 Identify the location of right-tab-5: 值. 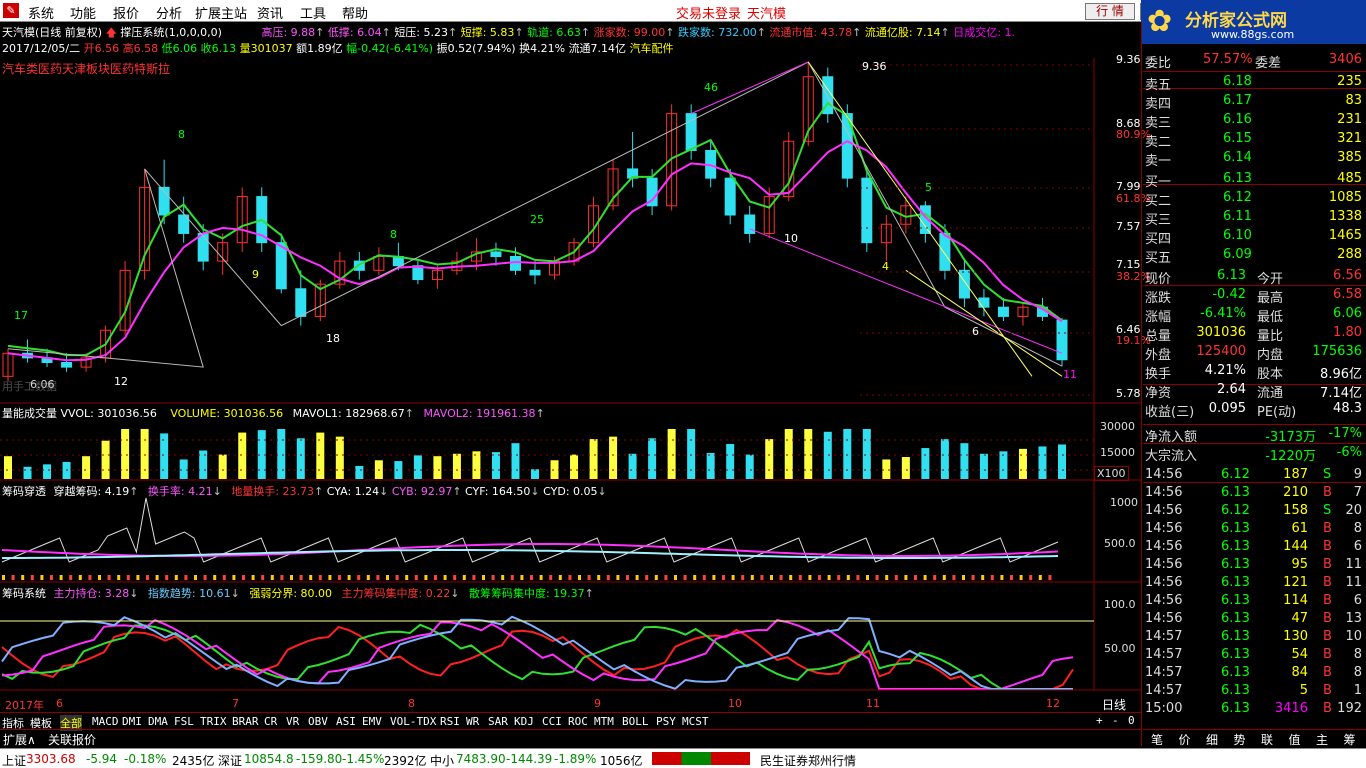
(1295, 739).